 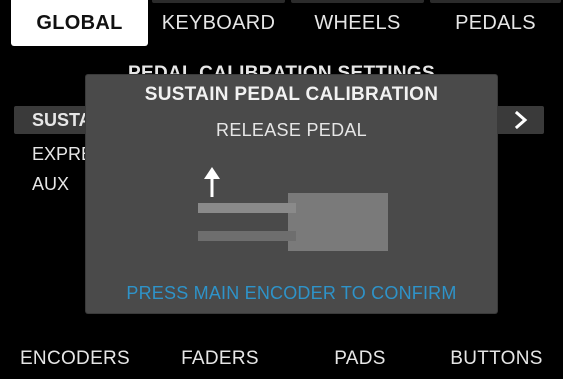 What do you see at coordinates (291, 293) in the screenshot?
I see `dialog-confirm-hint: PRESS MAIN ENCODER TO CONFIRM` at bounding box center [291, 293].